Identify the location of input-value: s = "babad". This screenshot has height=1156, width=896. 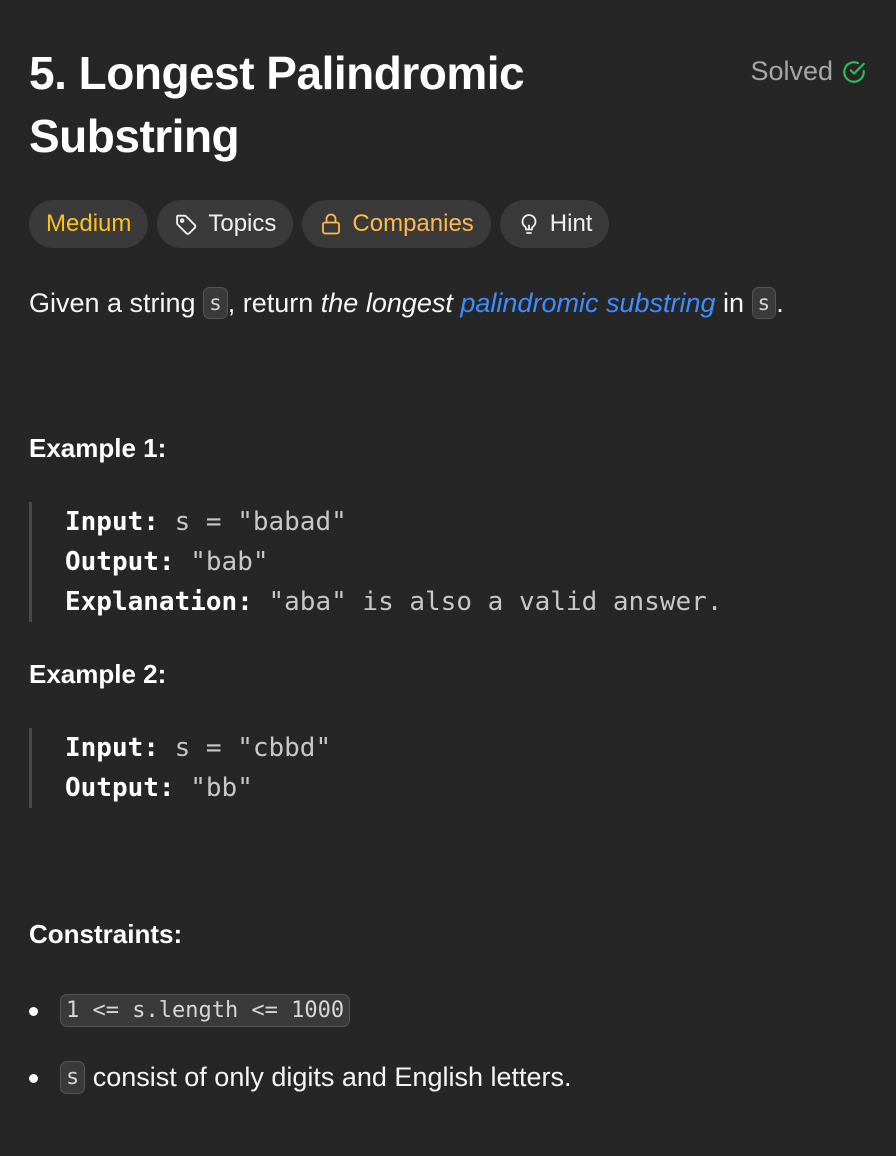
(252, 522).